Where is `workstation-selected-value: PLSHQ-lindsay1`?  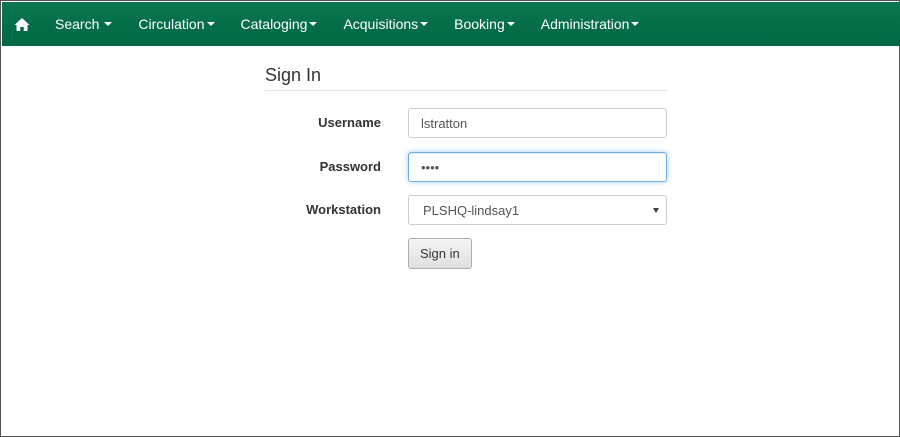
workstation-selected-value: PLSHQ-lindsay1 is located at coordinates (471, 210).